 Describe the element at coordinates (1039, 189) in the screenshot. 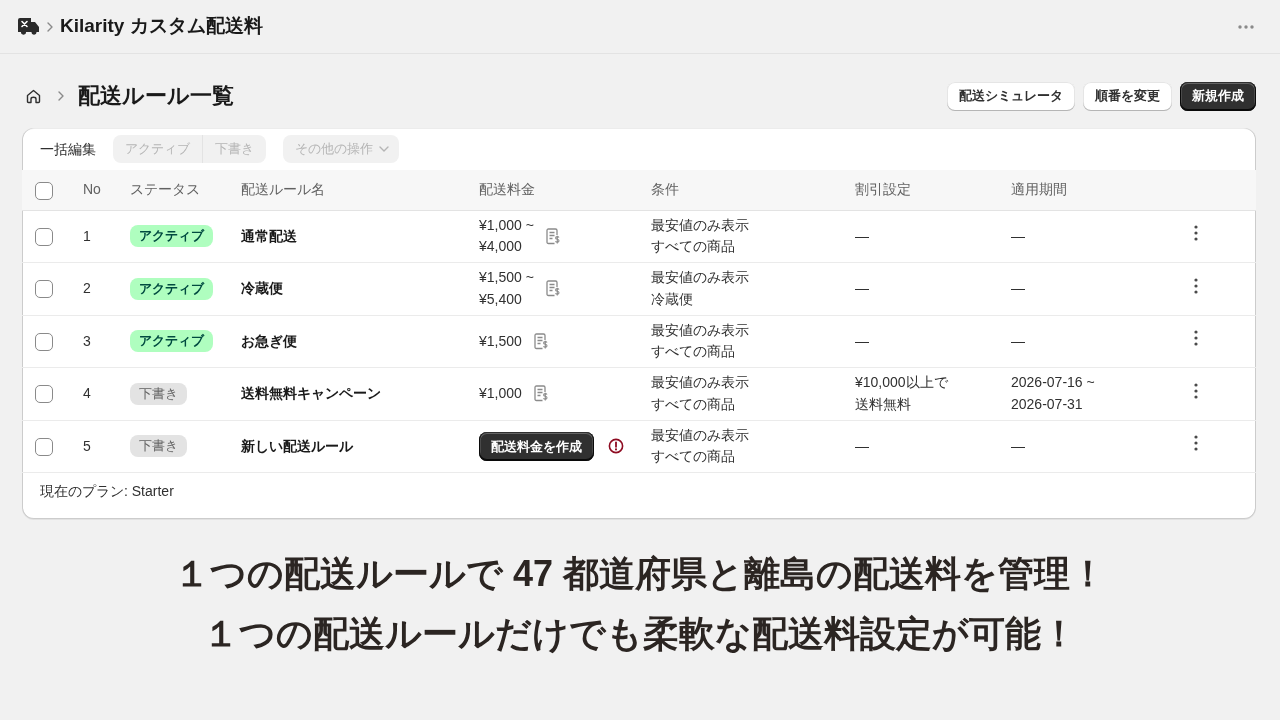

I see `column-header: 適用期間` at that location.